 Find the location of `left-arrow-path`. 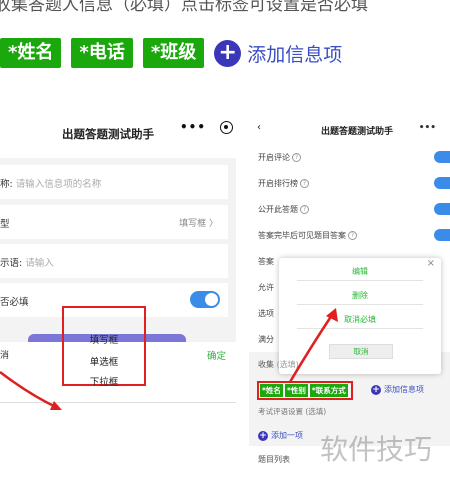

left-arrow-path is located at coordinates (29, 390).